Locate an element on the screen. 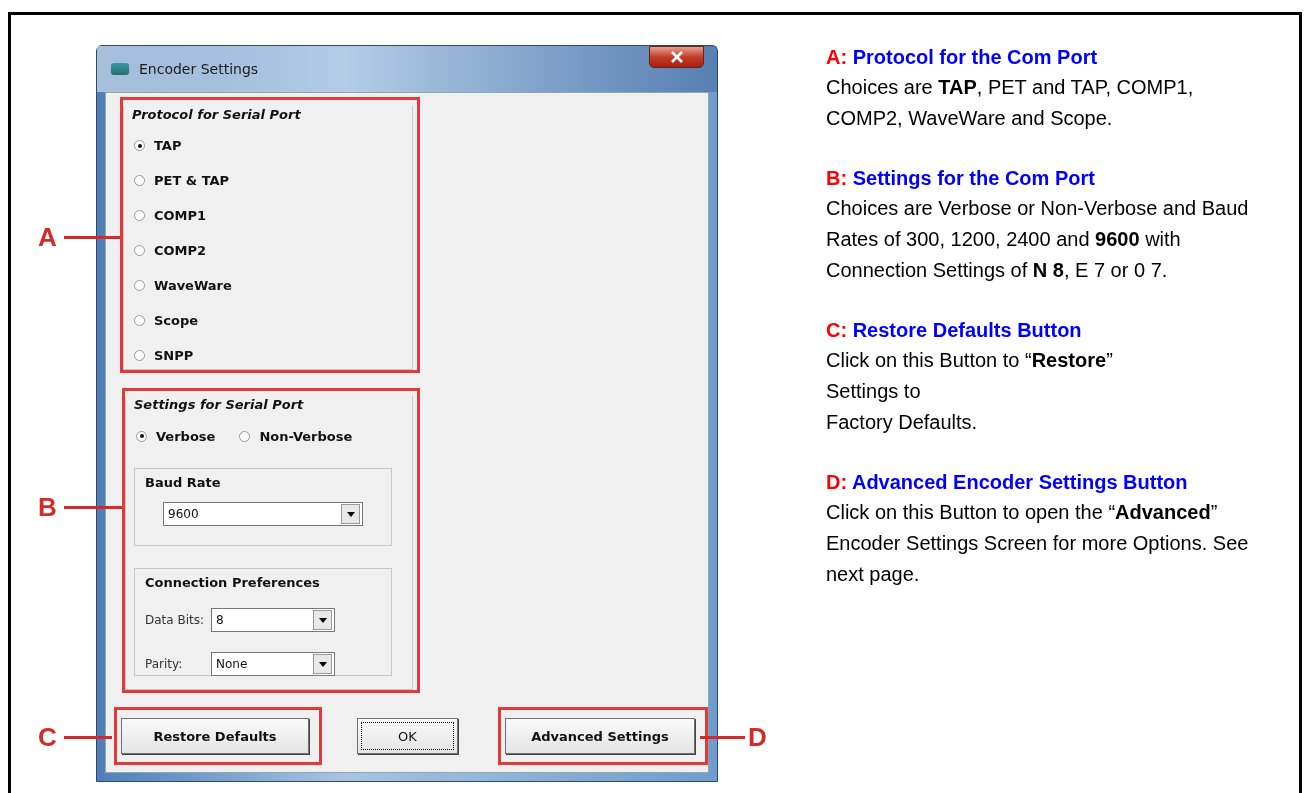 Image resolution: width=1308 pixels, height=793 pixels. radio-option: Non-Verbose is located at coordinates (291, 436).